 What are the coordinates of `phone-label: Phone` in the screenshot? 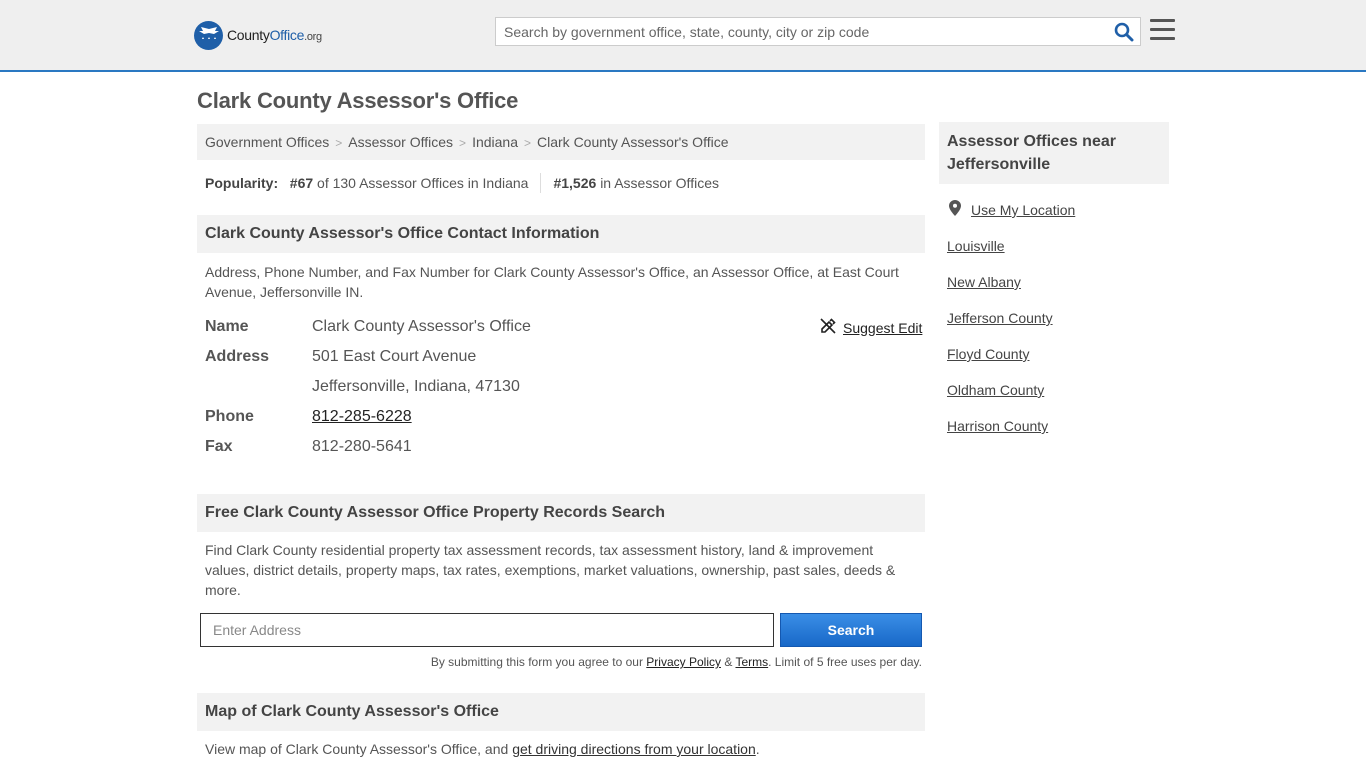 It's located at (229, 416).